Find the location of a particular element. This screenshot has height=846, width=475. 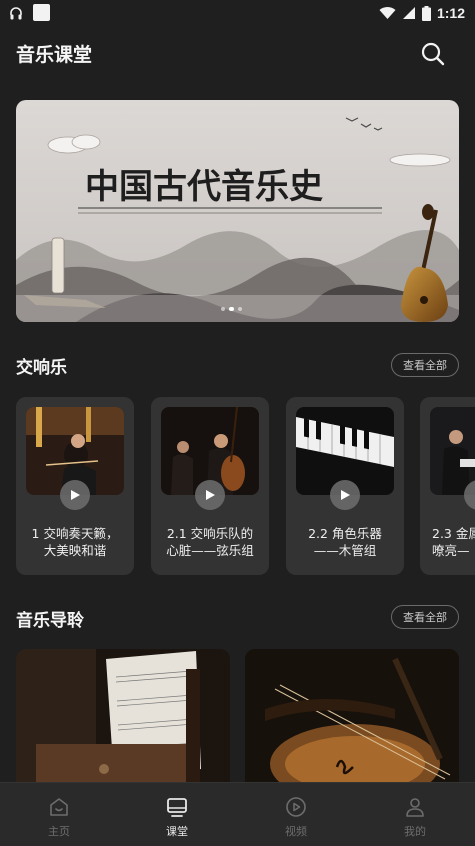

symphony-view-all-button: 查看全部 is located at coordinates (425, 365).